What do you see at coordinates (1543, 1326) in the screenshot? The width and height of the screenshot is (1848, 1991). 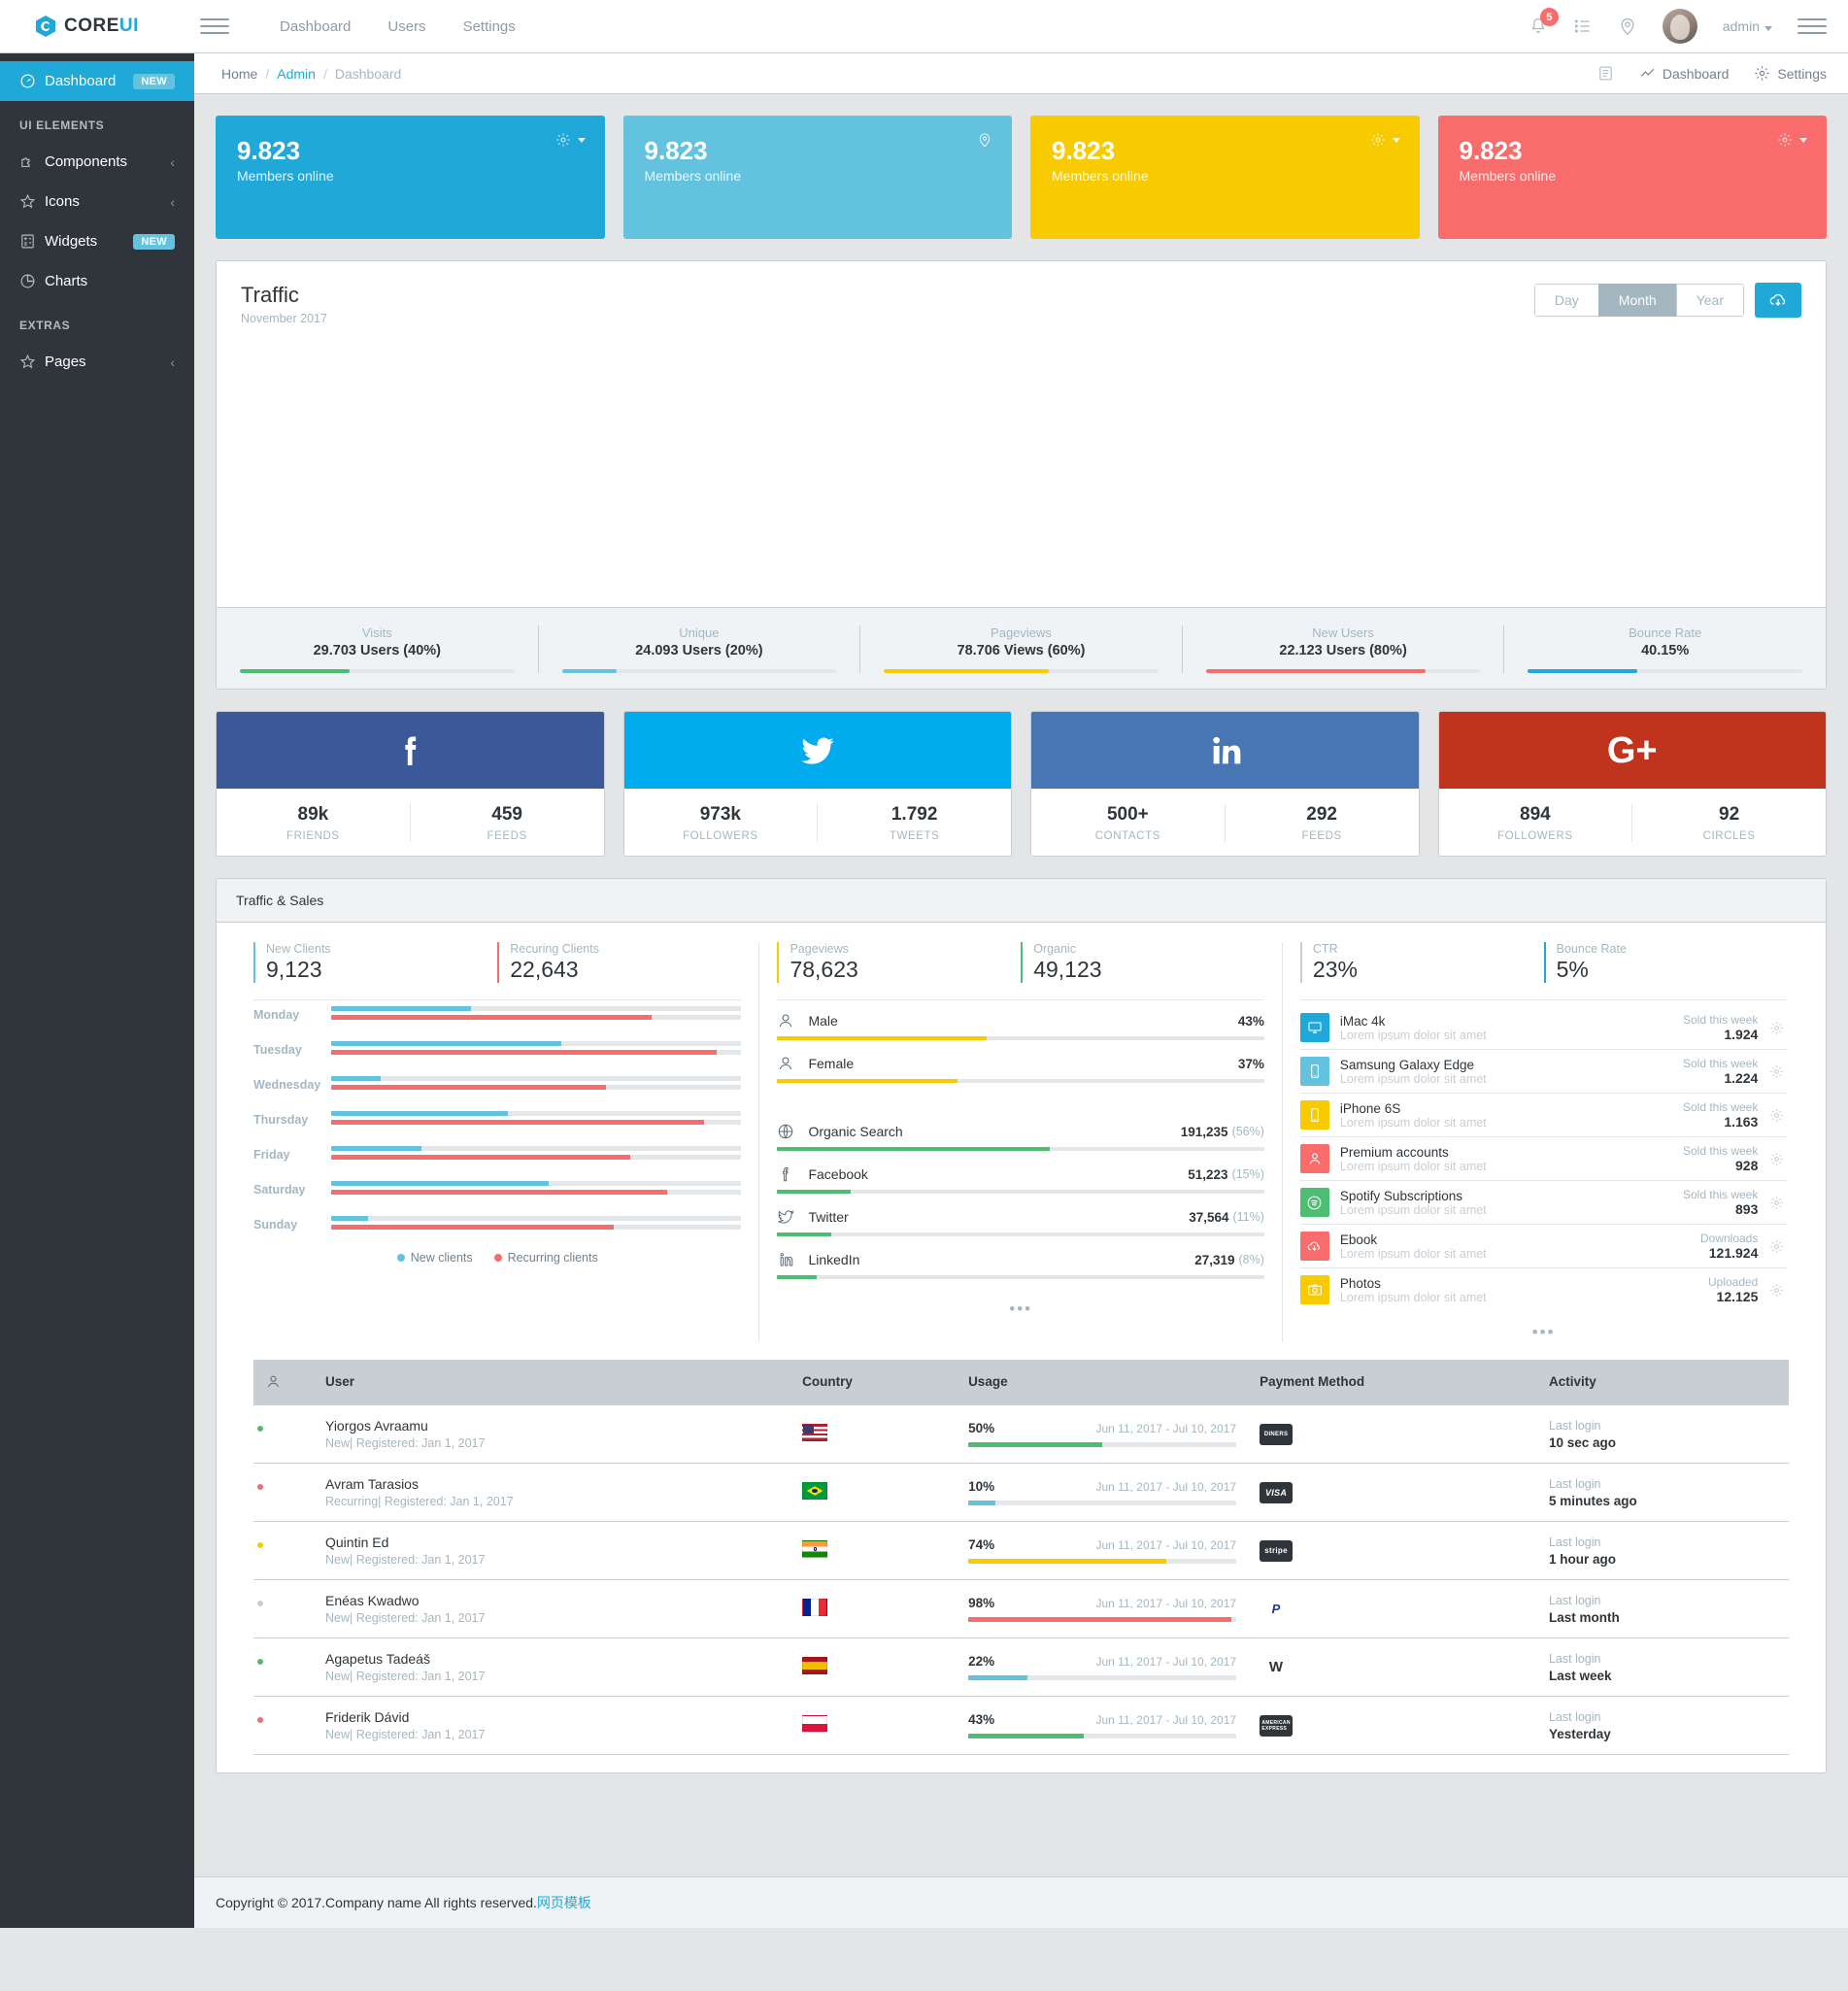 I see `products-more-button: •••` at bounding box center [1543, 1326].